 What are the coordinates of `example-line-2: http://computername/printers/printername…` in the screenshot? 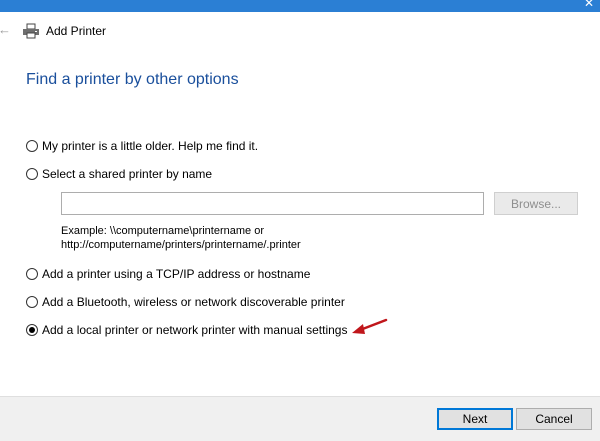 It's located at (181, 245).